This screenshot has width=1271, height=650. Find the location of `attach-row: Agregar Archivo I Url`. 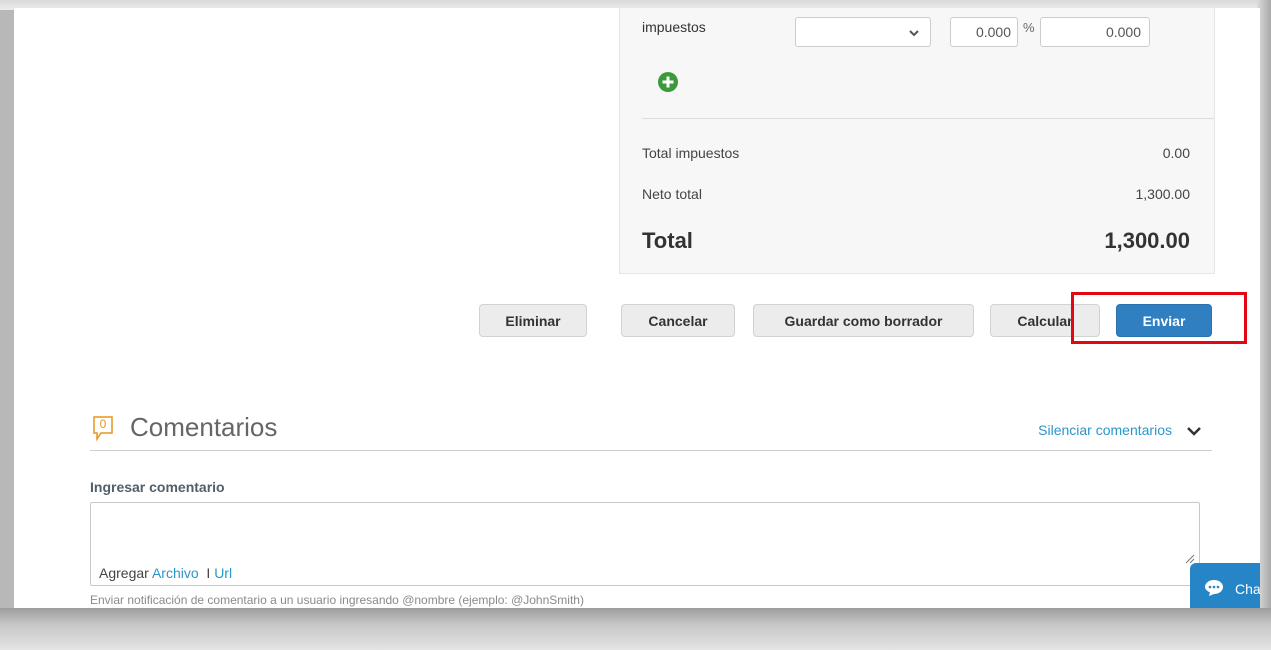

attach-row: Agregar Archivo I Url is located at coordinates (165, 573).